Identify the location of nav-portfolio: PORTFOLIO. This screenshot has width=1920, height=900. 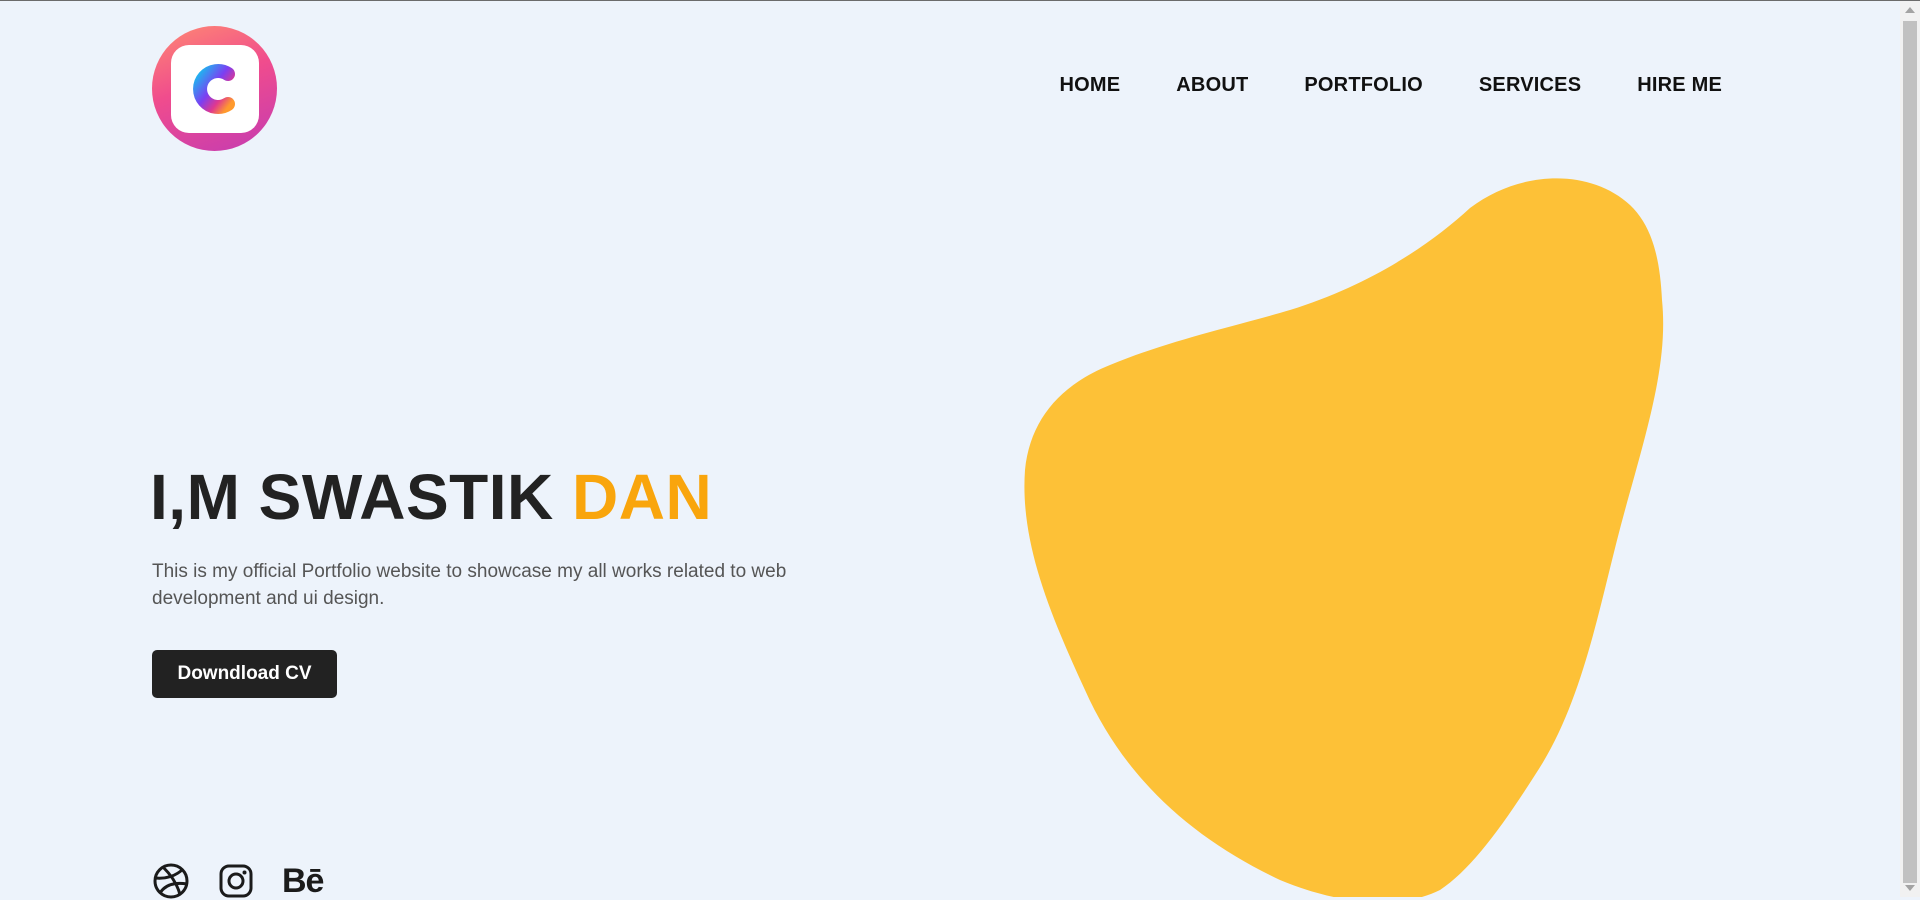
(1363, 85).